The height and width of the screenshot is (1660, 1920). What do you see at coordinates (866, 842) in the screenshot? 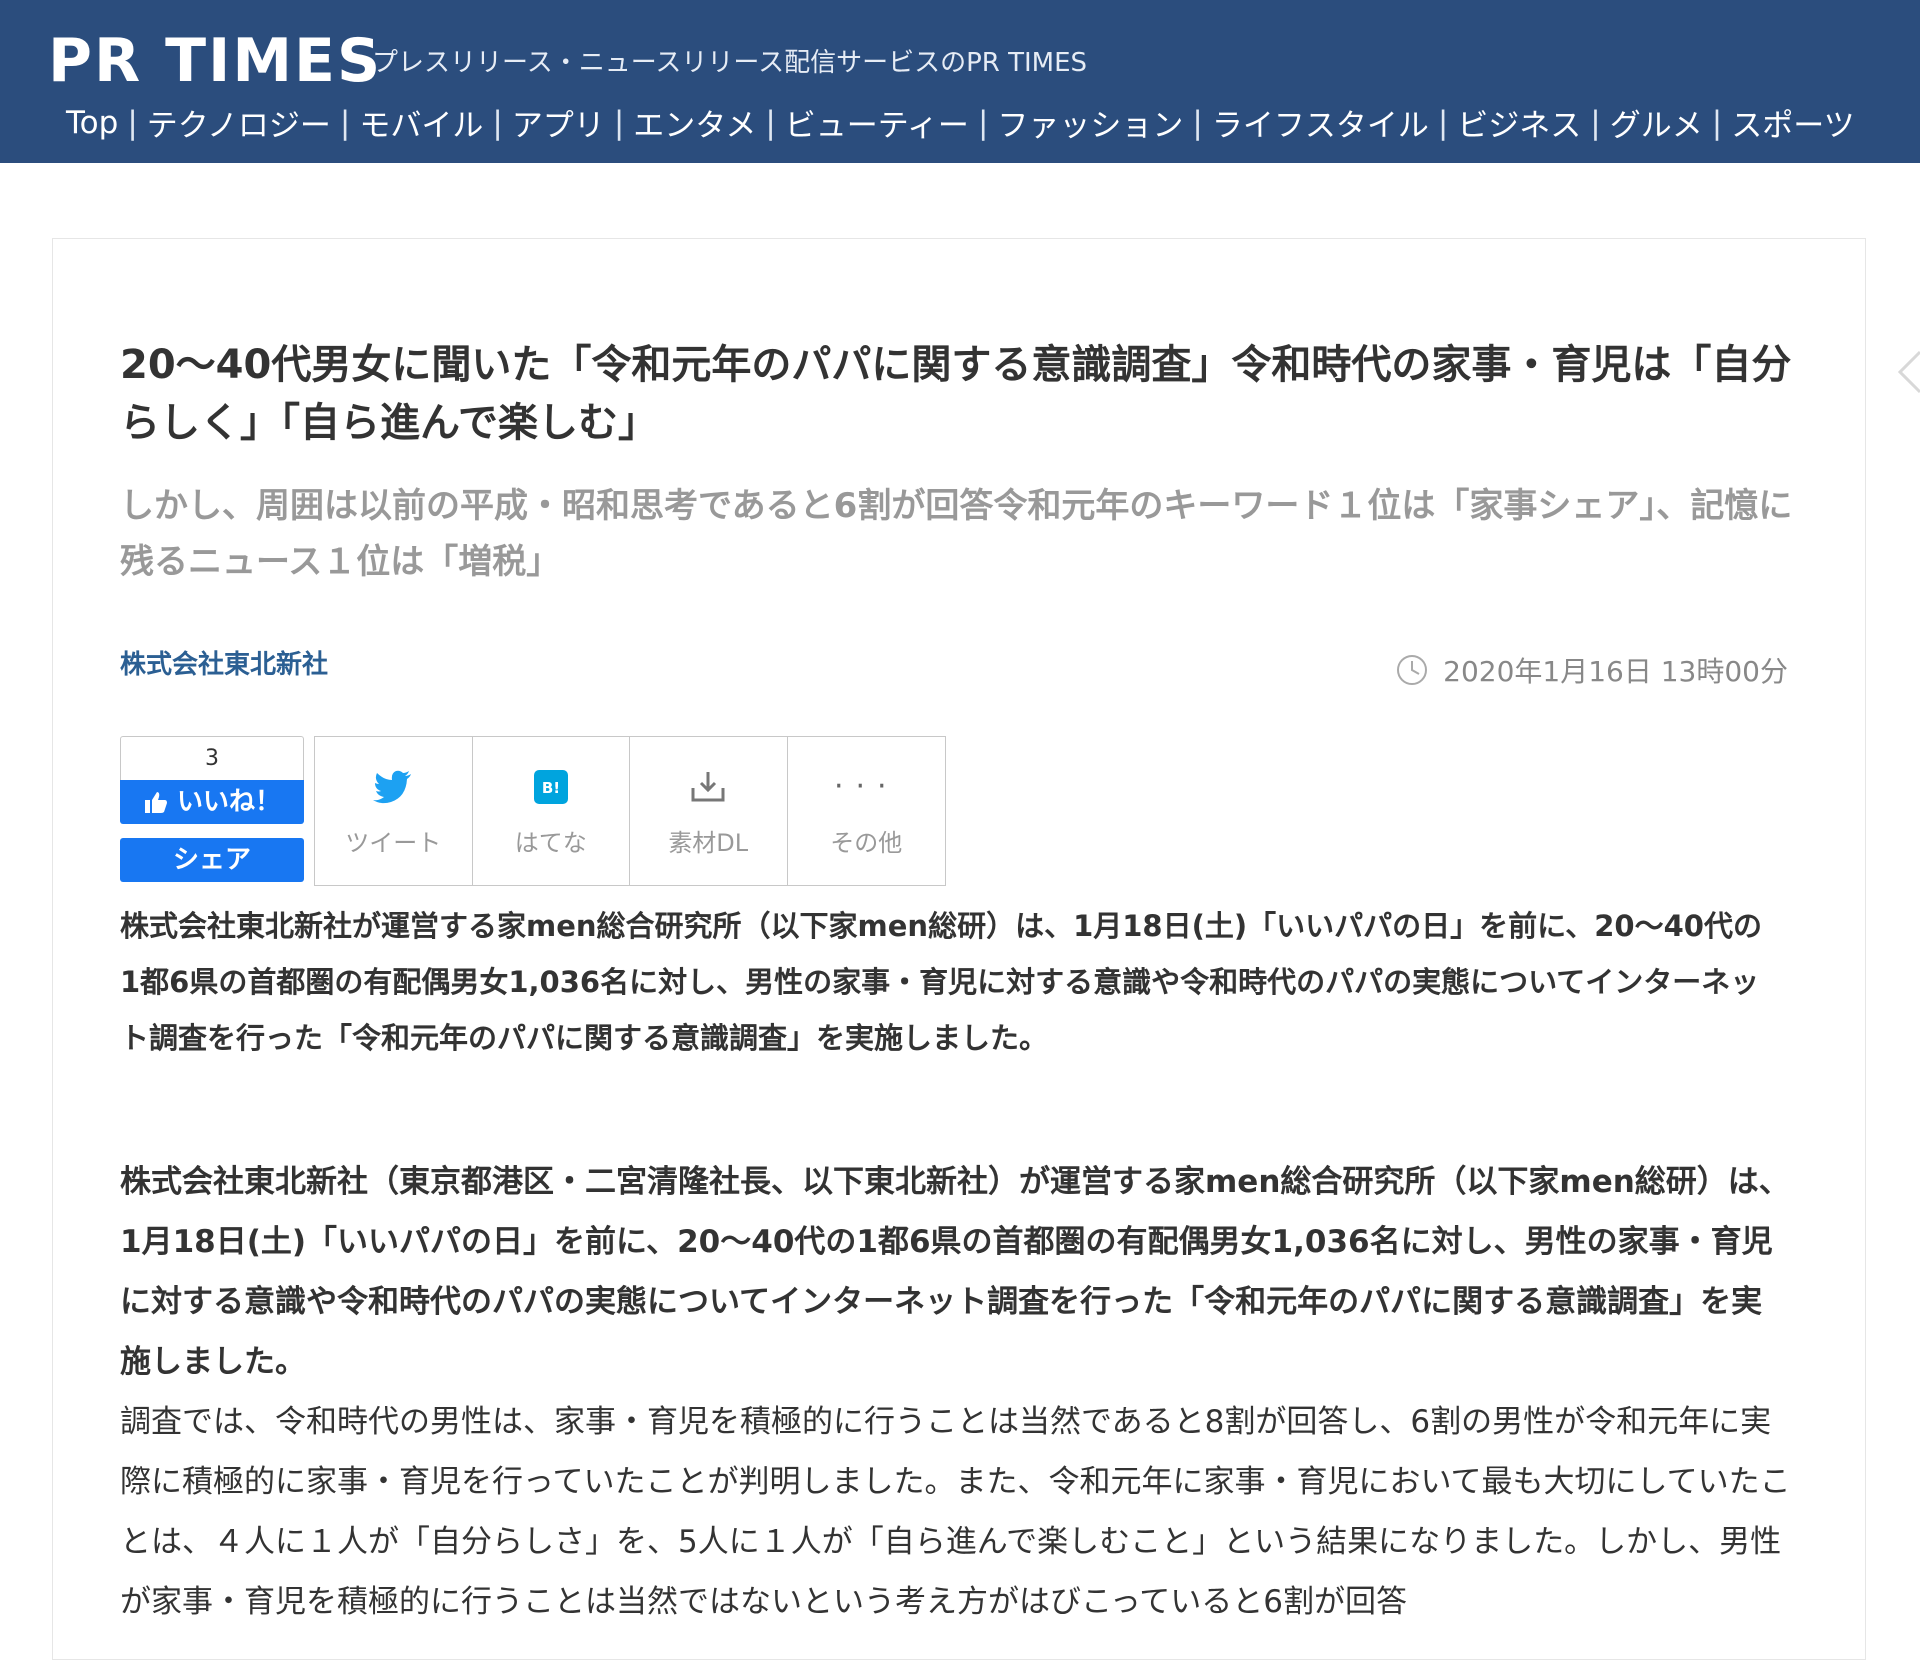
I see `more-label: その他` at bounding box center [866, 842].